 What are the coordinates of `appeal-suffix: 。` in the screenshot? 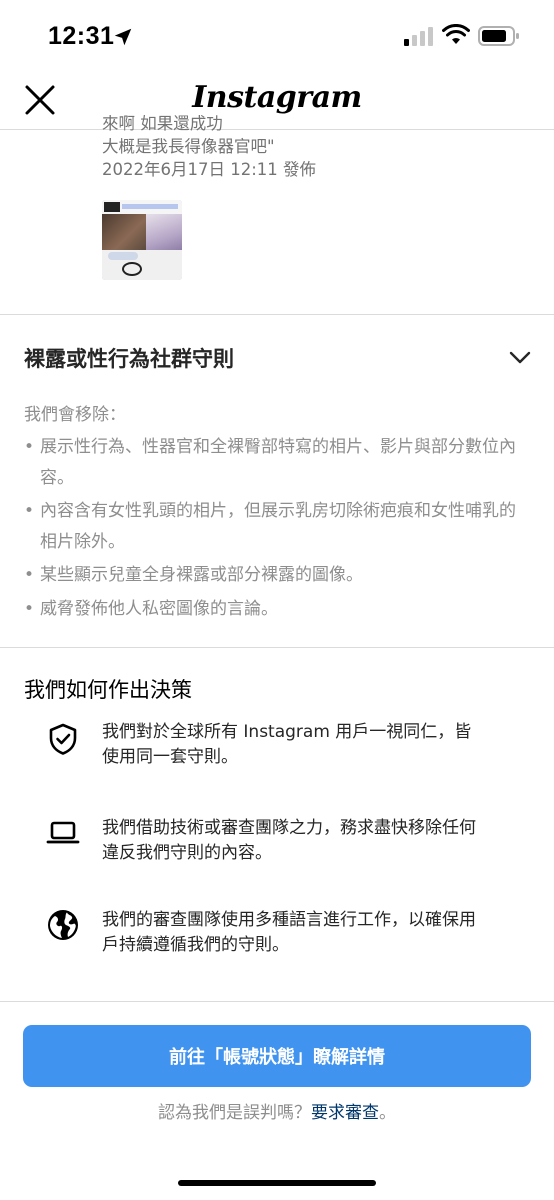 It's located at (387, 1113).